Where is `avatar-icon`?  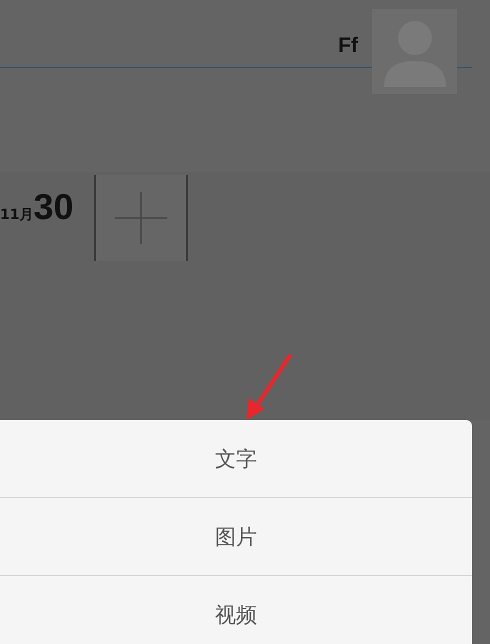
avatar-icon is located at coordinates (414, 51).